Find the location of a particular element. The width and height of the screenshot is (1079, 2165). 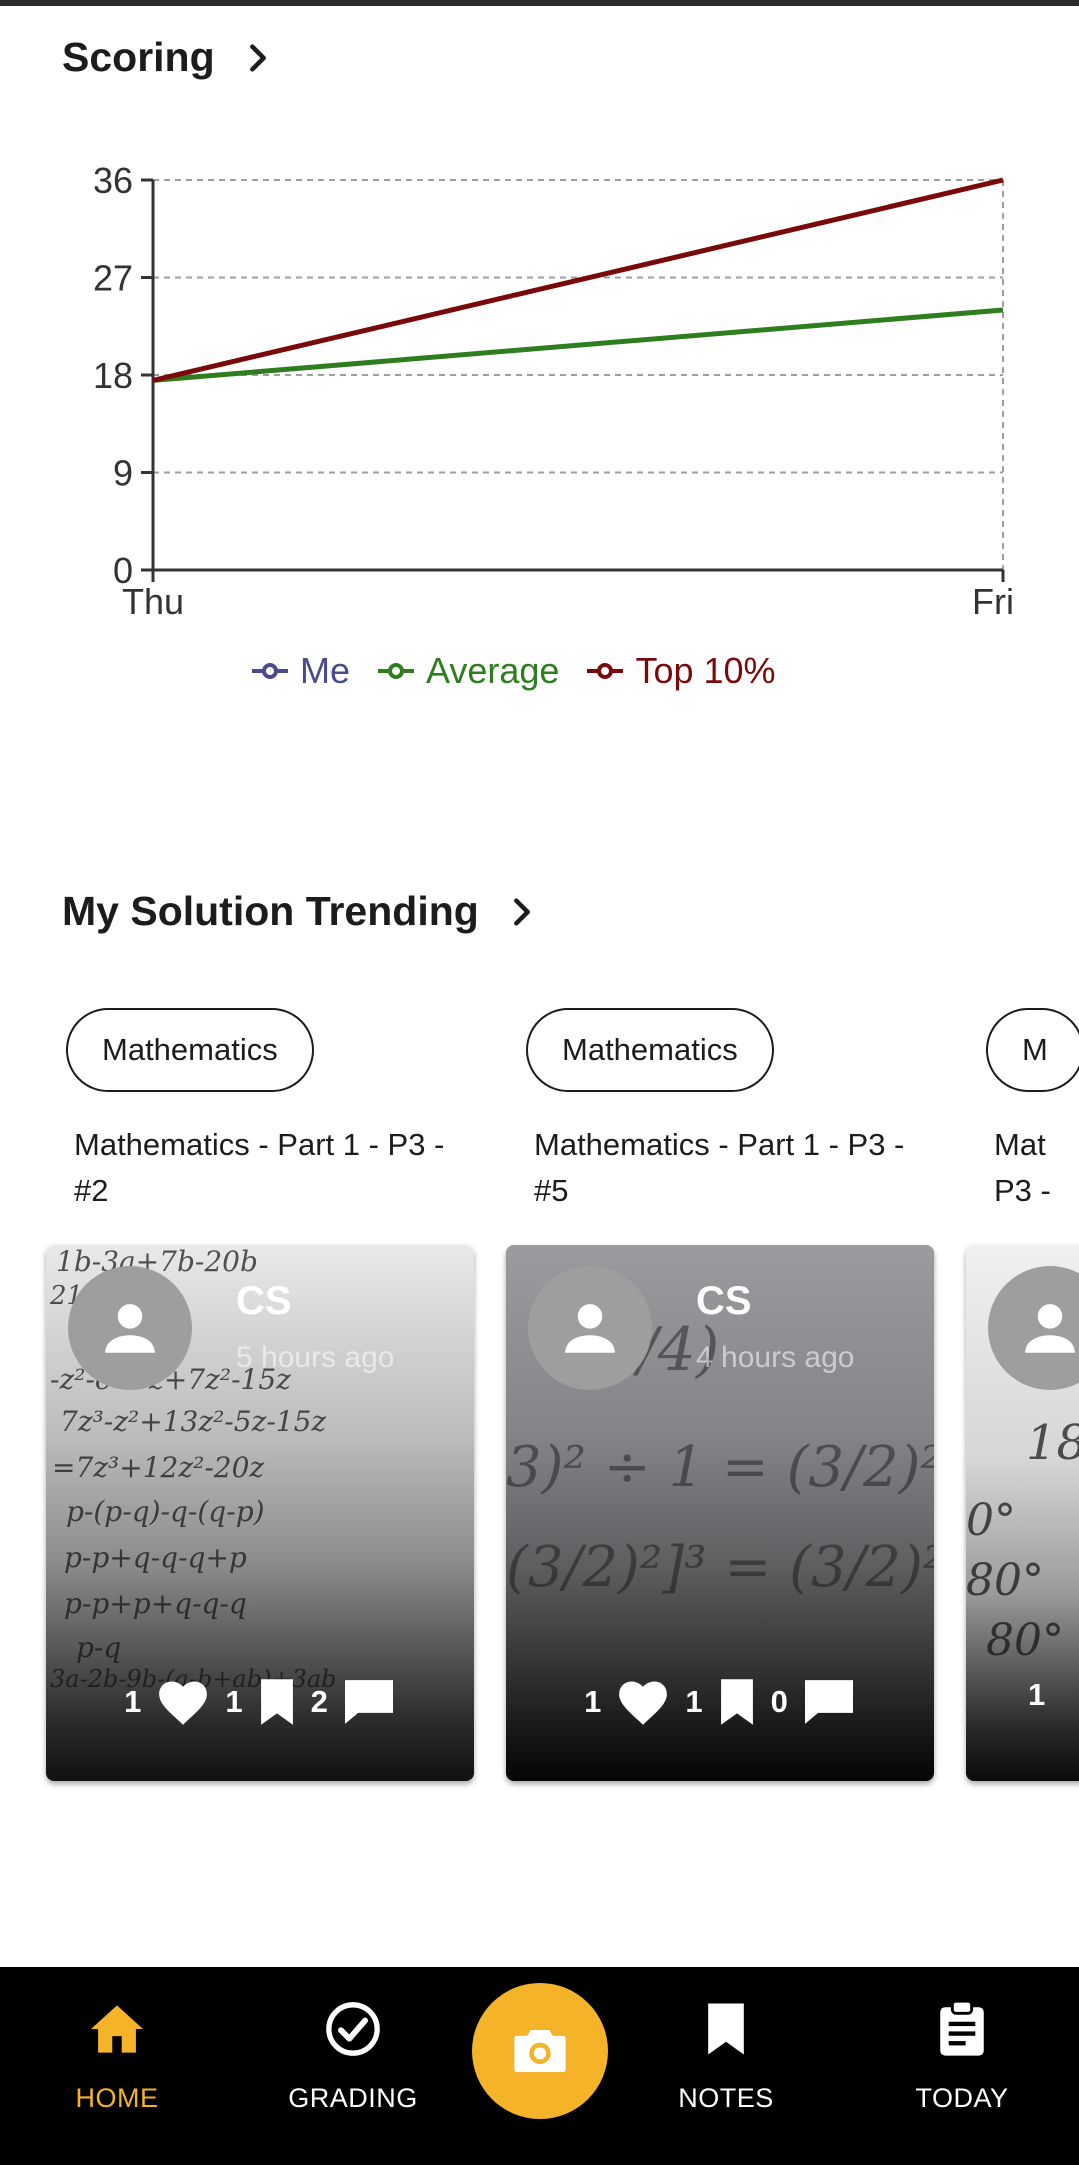

solution-title-line: Mat is located at coordinates (1020, 1144).